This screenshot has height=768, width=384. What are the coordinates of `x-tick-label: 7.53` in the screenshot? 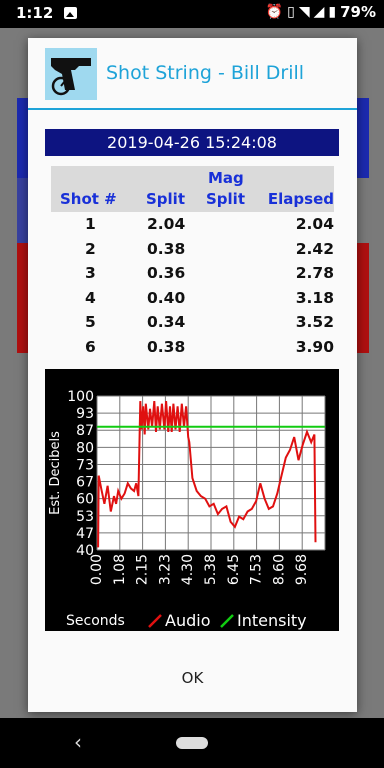 It's located at (257, 569).